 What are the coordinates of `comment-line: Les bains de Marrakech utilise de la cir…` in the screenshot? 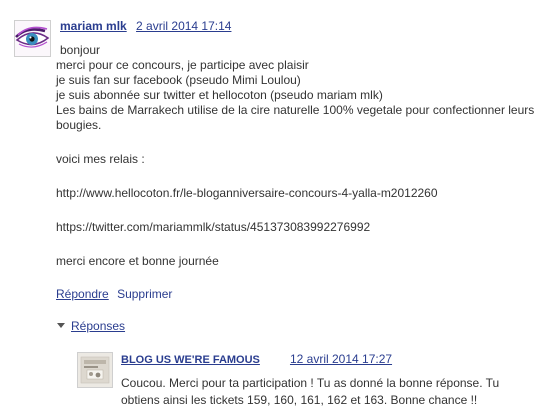 It's located at (295, 117).